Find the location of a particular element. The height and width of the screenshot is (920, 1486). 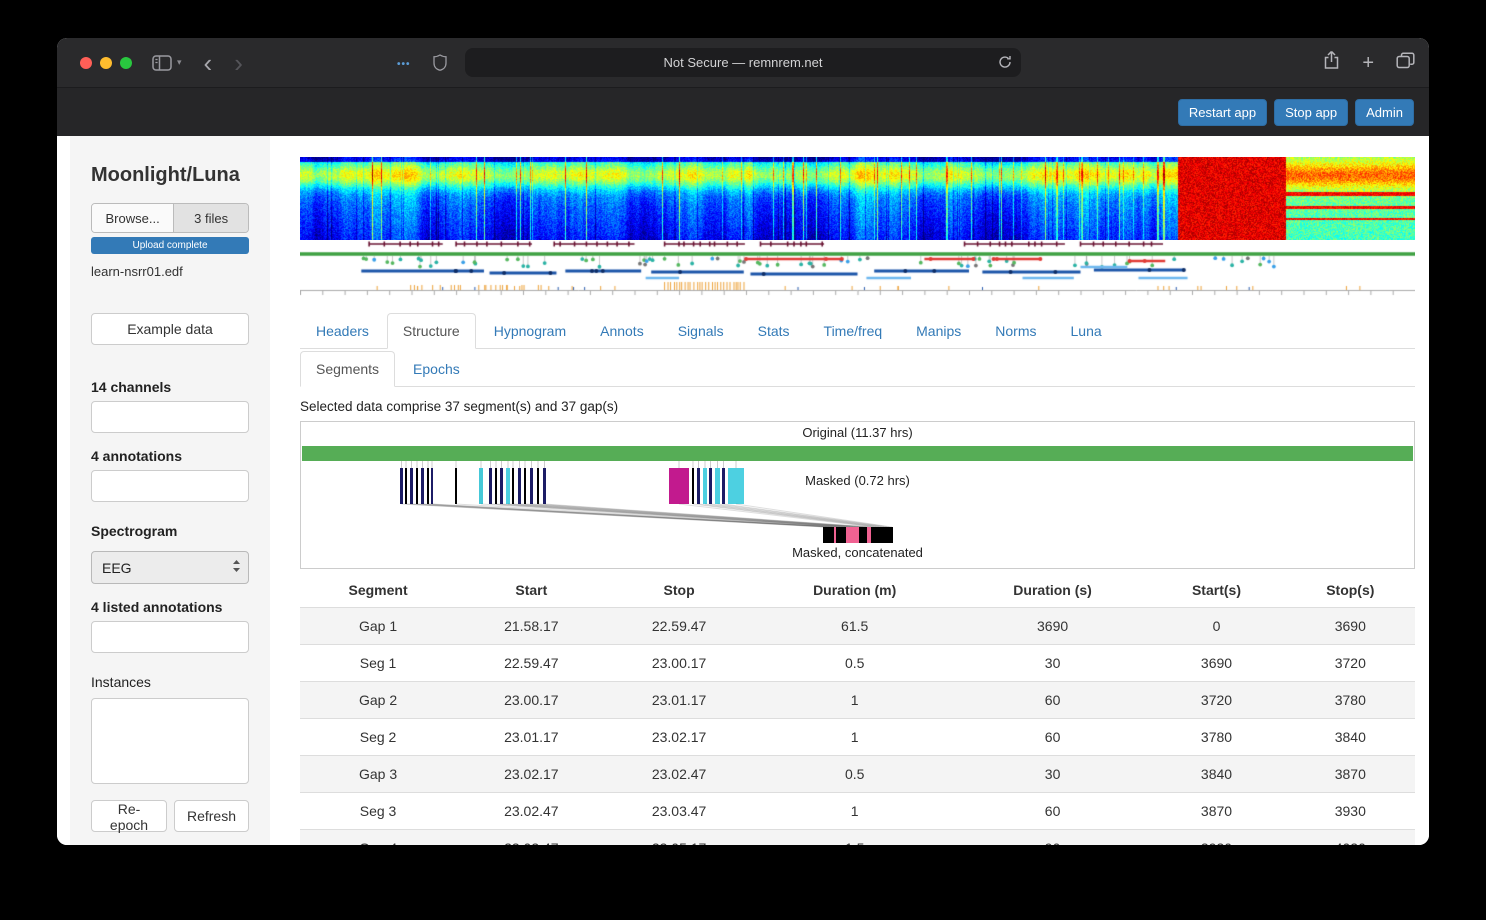

chevron-down-icon: ▾ is located at coordinates (179, 62).